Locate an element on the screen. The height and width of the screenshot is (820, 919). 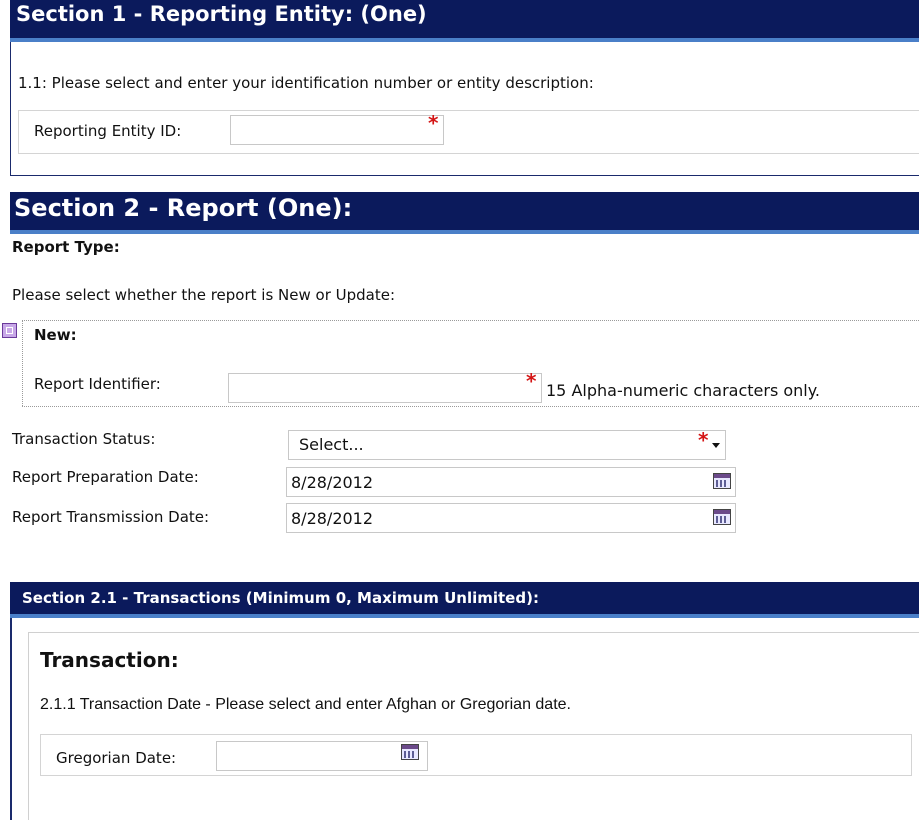
trans-date-input: 8/28/2012 is located at coordinates (511, 518).